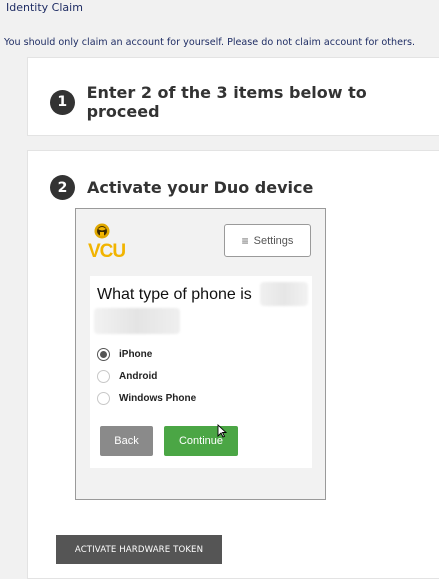 This screenshot has width=439, height=579. I want to click on option-label: Android, so click(138, 376).